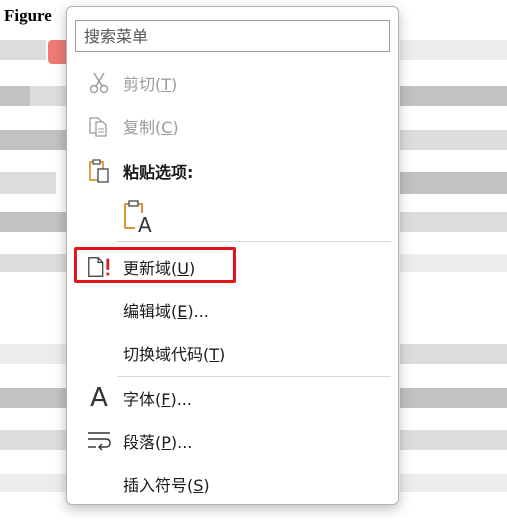 The width and height of the screenshot is (507, 520). I want to click on menu-item-label: 剪切(T), so click(150, 84).